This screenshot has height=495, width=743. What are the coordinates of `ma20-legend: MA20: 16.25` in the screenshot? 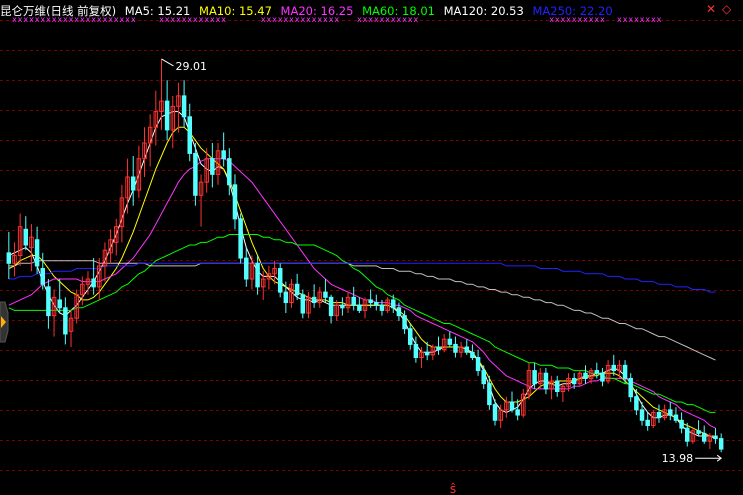 It's located at (317, 11).